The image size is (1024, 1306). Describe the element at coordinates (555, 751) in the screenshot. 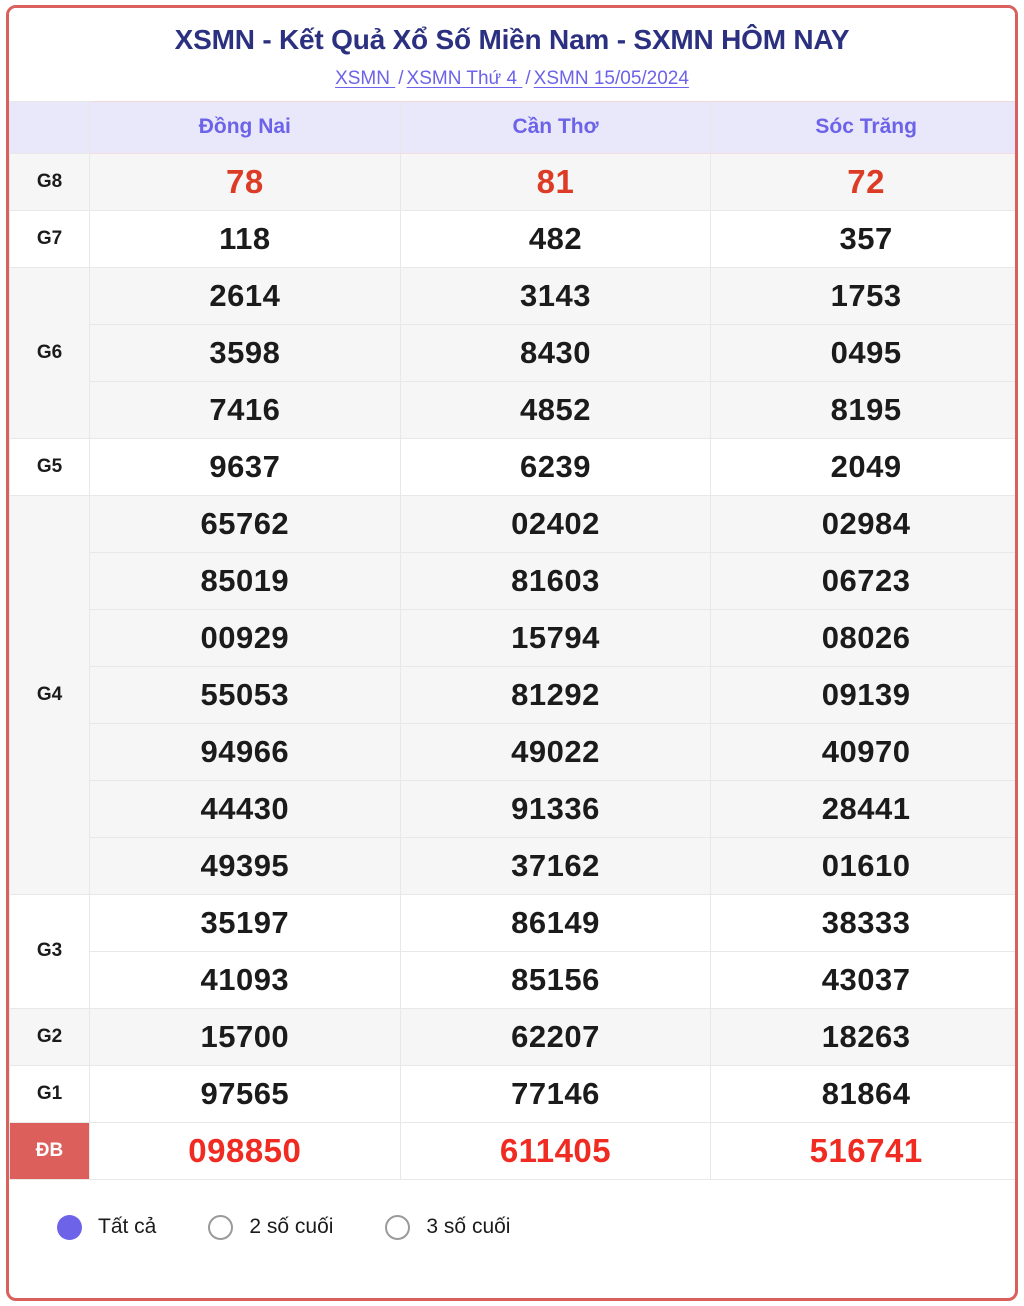

I see `prize-value-G4-1: 49022` at that location.